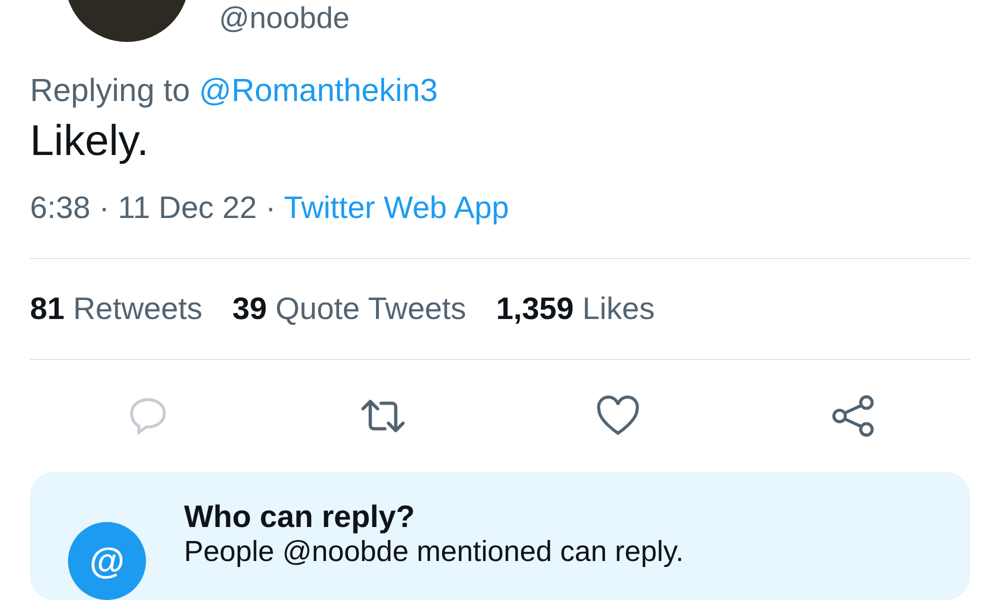  What do you see at coordinates (349, 309) in the screenshot?
I see `stat-link: 39 Quote Tweets` at bounding box center [349, 309].